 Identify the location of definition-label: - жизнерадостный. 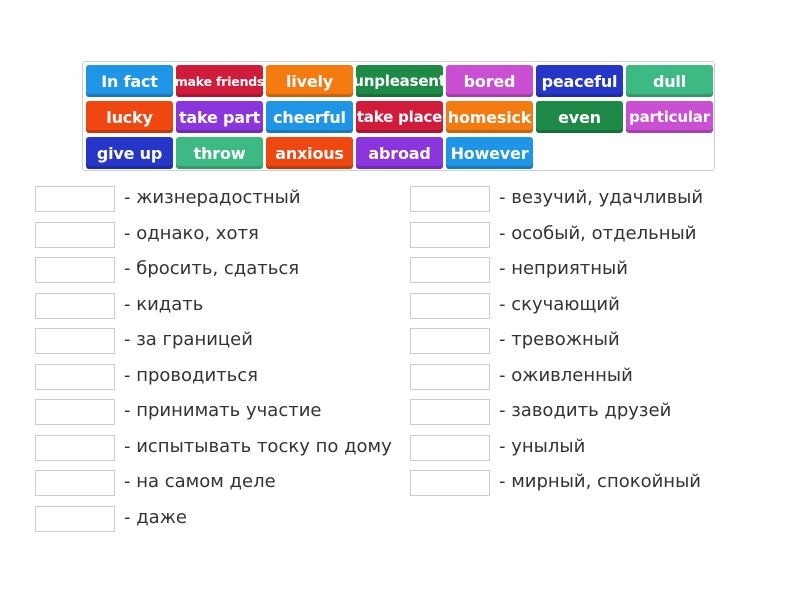
(212, 197).